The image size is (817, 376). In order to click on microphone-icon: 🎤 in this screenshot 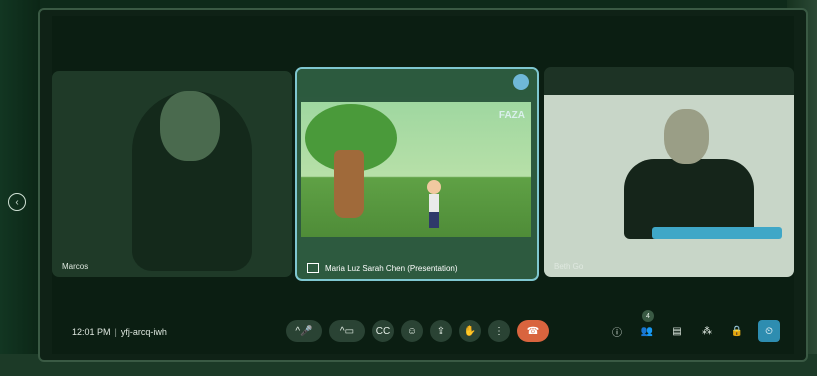, I will do `click(306, 331)`.